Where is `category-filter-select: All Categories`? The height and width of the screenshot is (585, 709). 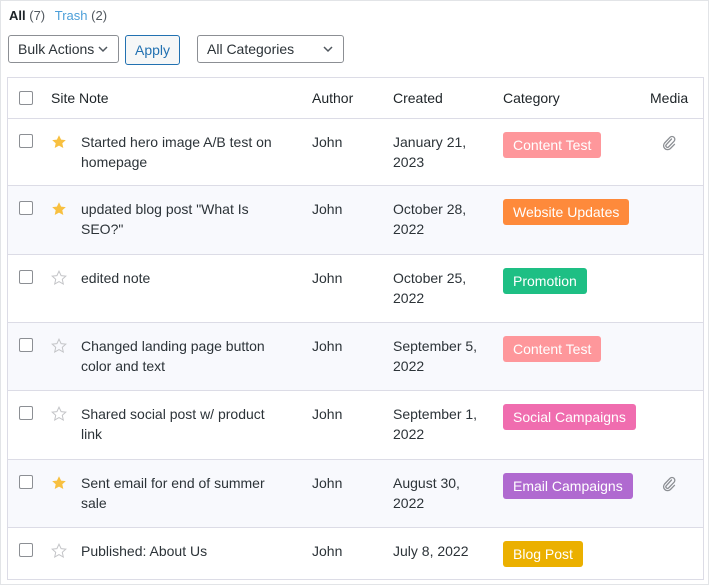
category-filter-select: All Categories is located at coordinates (270, 49).